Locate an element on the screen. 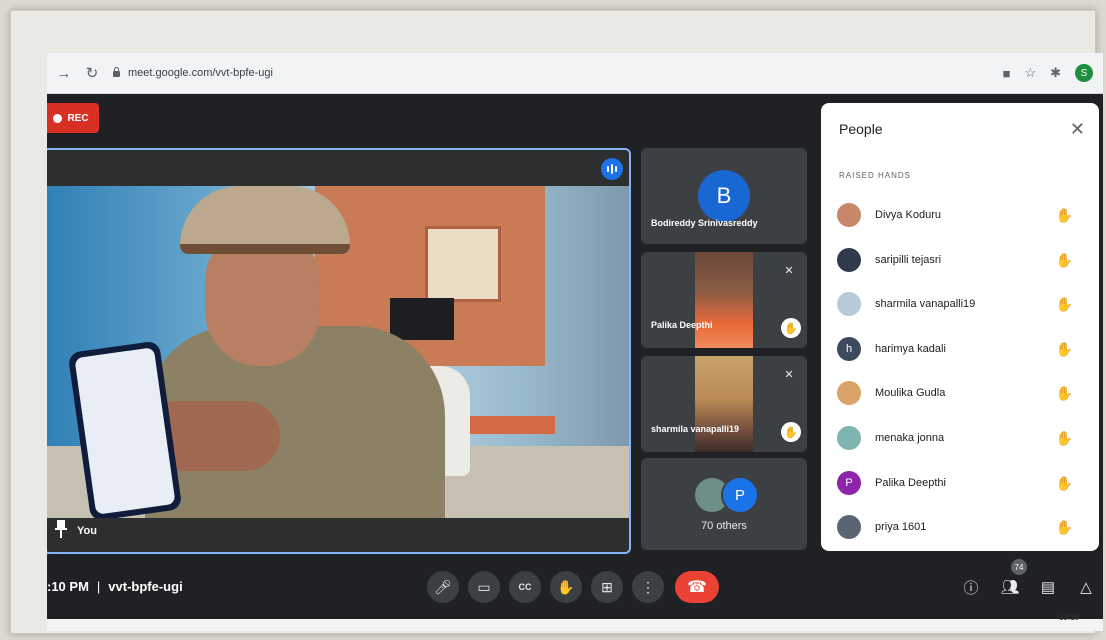  raise-hand-button: ✋ is located at coordinates (566, 587).